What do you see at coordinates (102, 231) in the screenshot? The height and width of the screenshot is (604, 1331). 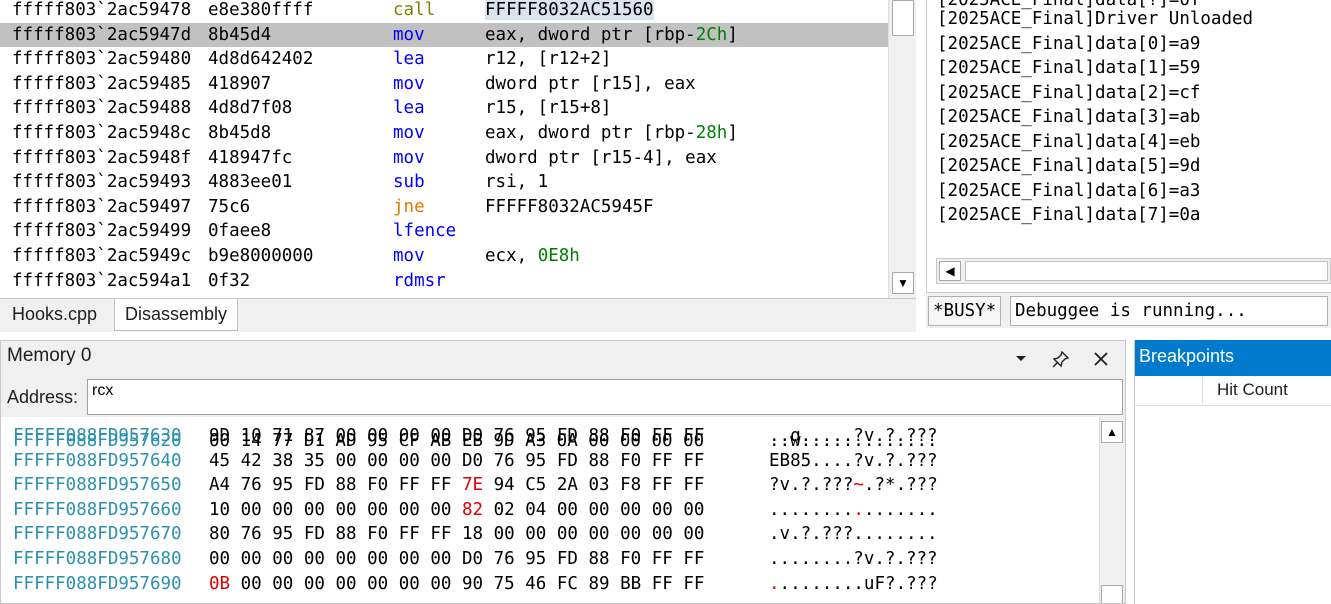 I see `instruction-address: fffff803`2ac59499` at bounding box center [102, 231].